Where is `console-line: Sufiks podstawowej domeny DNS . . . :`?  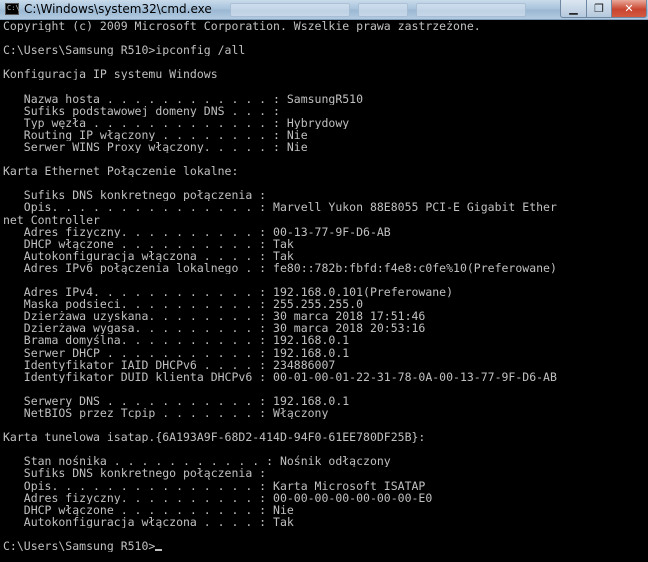 console-line: Sufiks podstawowej domeny DNS . . . : is located at coordinates (141, 110).